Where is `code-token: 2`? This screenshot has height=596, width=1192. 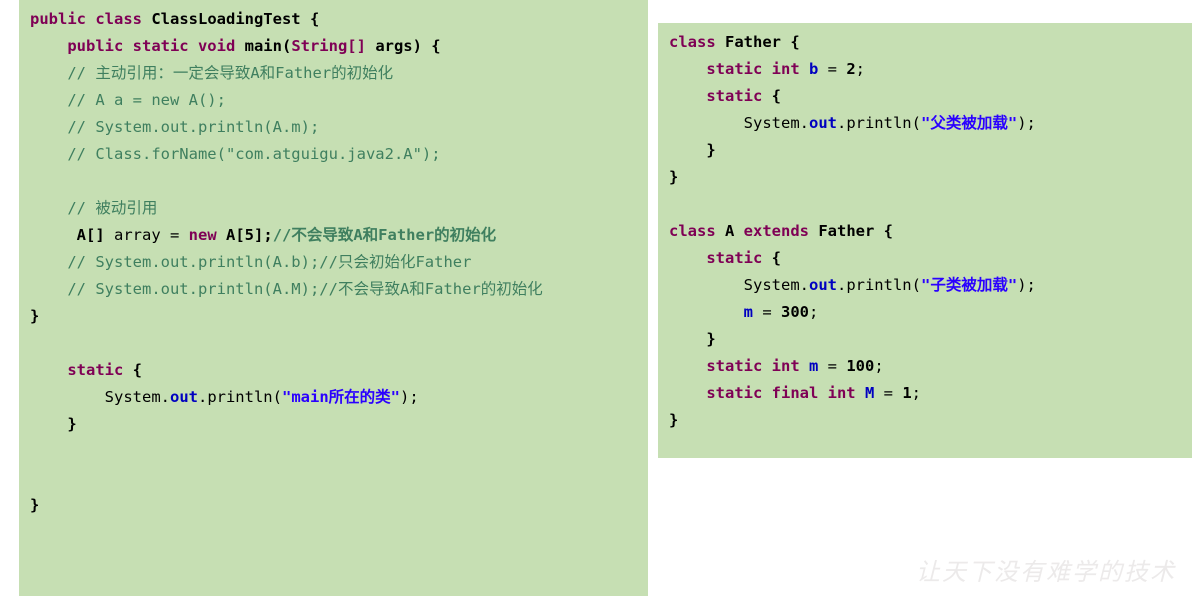
code-token: 2 is located at coordinates (851, 69).